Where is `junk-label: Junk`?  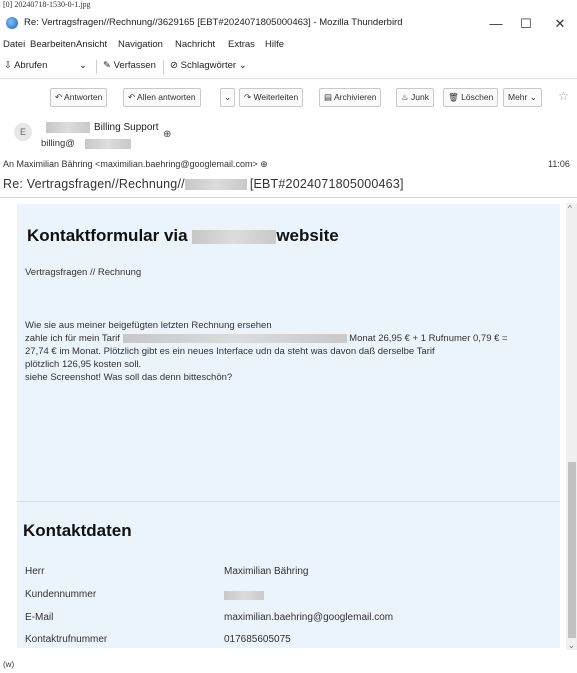
junk-label: Junk is located at coordinates (420, 97).